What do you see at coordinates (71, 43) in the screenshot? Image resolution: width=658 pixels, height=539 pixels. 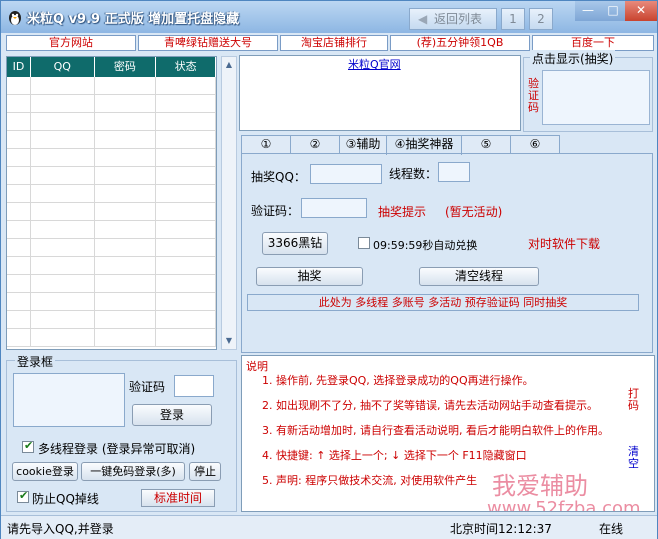 I see `toolbar-official-site: 官方网站` at bounding box center [71, 43].